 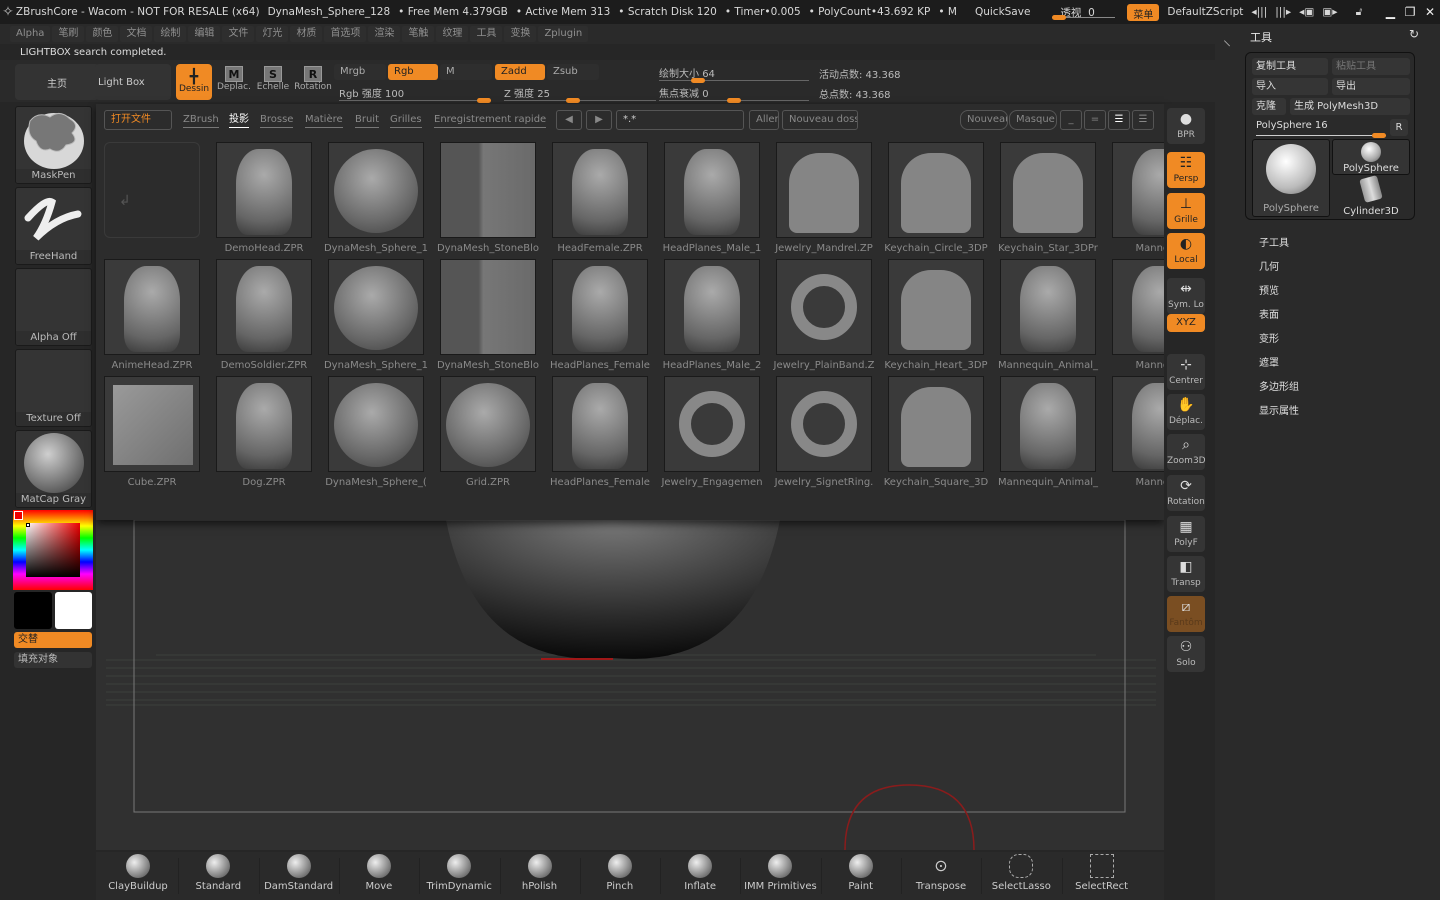 I want to click on default-zscript-button: DefaultZScript, so click(x=1205, y=12).